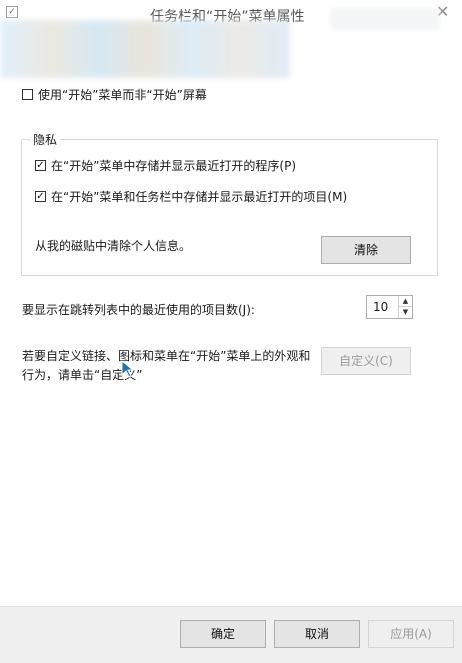 The width and height of the screenshot is (462, 663). What do you see at coordinates (174, 166) in the screenshot?
I see `store-recent-programs-label: 在“开始”菜单中存储并显示最近打开的程序(P)` at bounding box center [174, 166].